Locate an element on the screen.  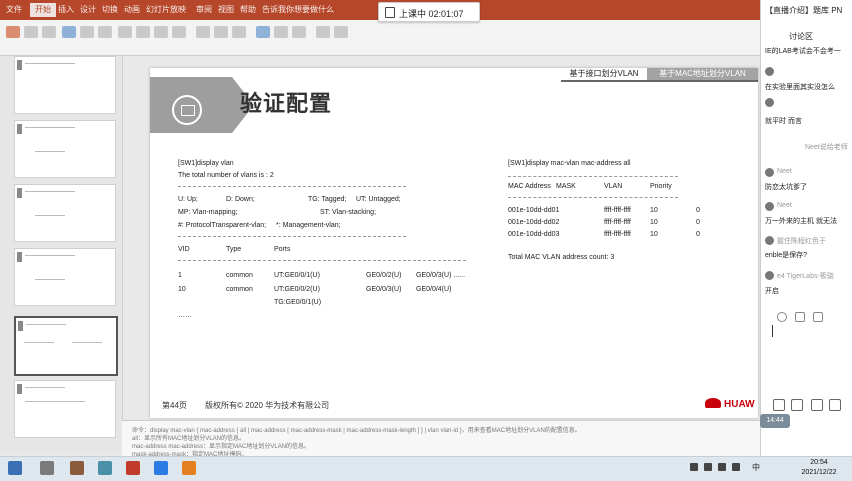
tab-design: 设计 is located at coordinates (88, 9).